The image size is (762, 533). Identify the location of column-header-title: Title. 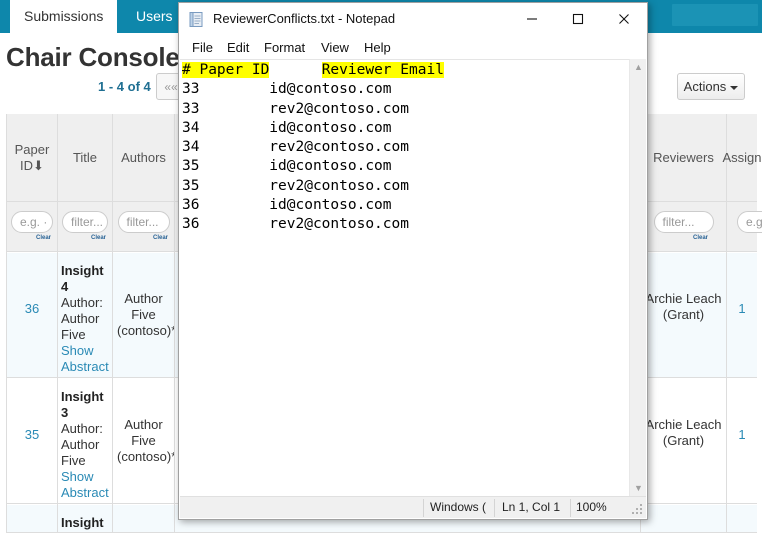
(85, 158).